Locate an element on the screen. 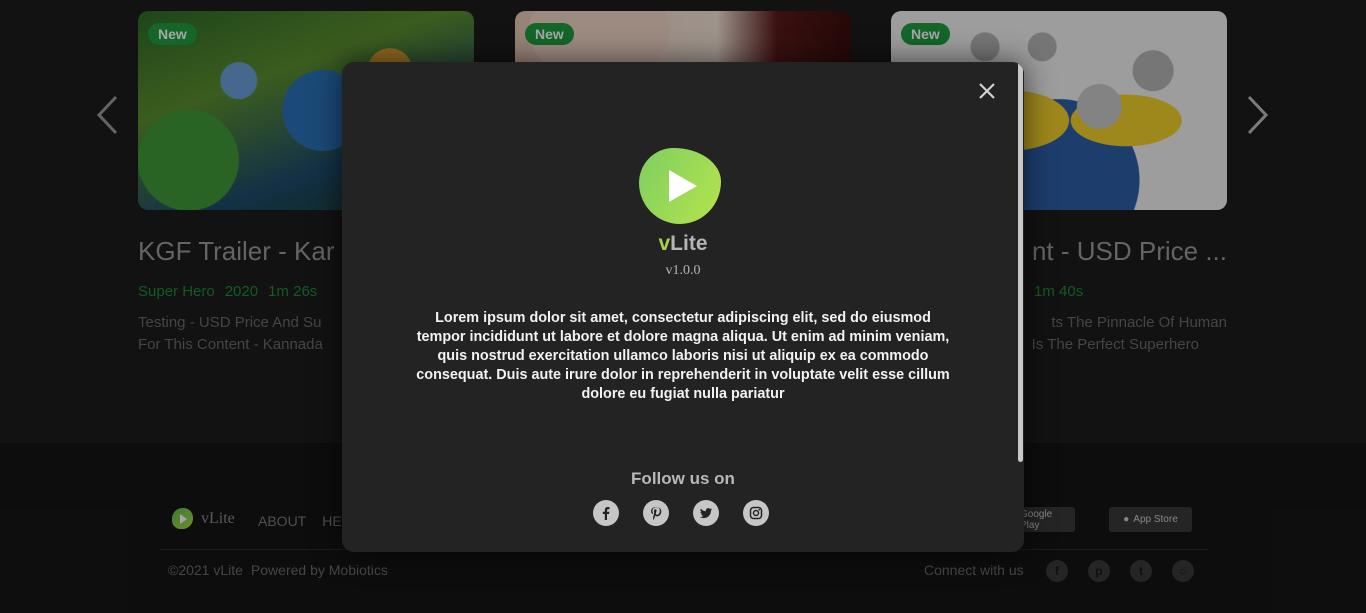  app-logo is located at coordinates (680, 186).